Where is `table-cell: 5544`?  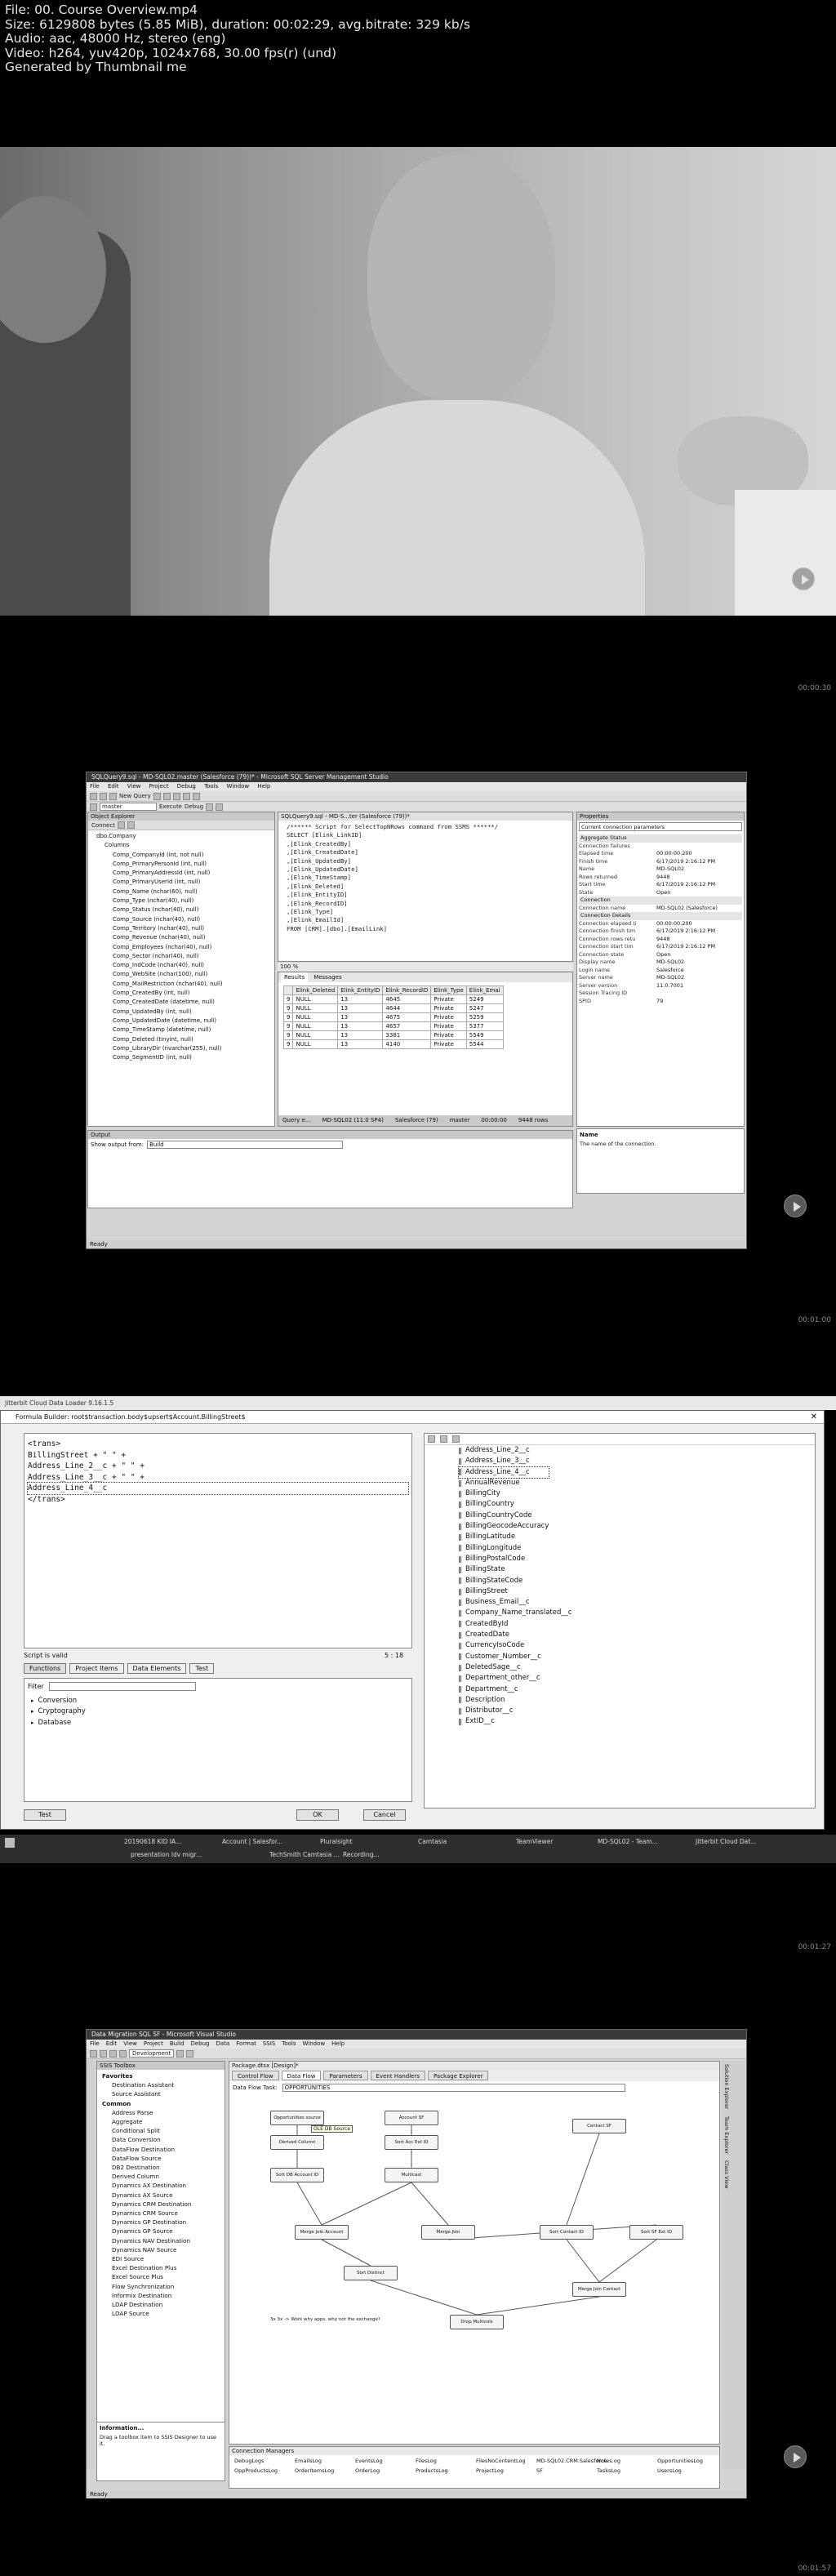
table-cell: 5544 is located at coordinates (484, 1044).